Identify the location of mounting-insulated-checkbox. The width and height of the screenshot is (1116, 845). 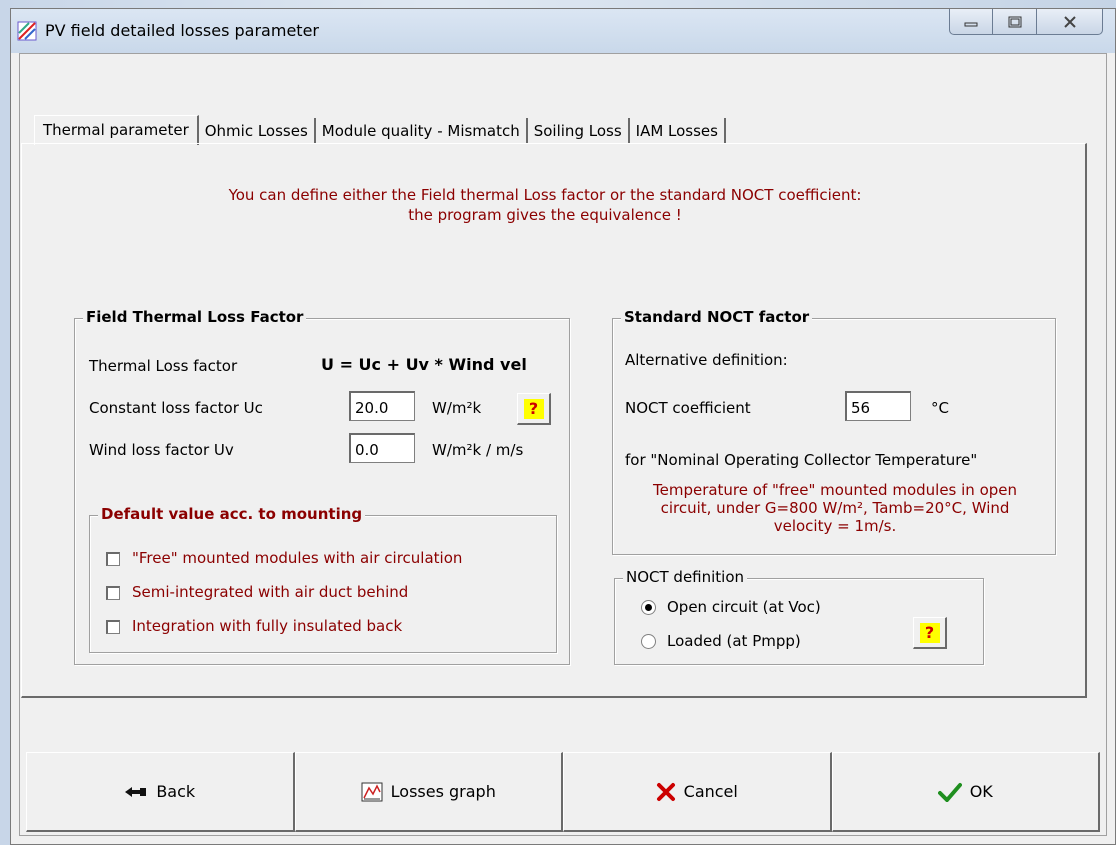
(113, 627).